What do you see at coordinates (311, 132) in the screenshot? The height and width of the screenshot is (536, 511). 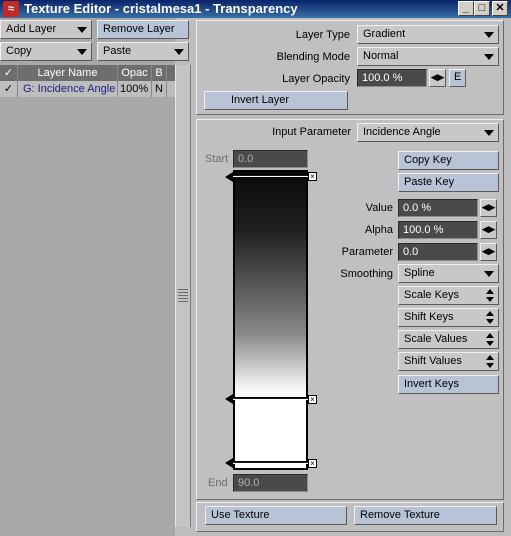 I see `input-parameter-label: Input Parameter` at bounding box center [311, 132].